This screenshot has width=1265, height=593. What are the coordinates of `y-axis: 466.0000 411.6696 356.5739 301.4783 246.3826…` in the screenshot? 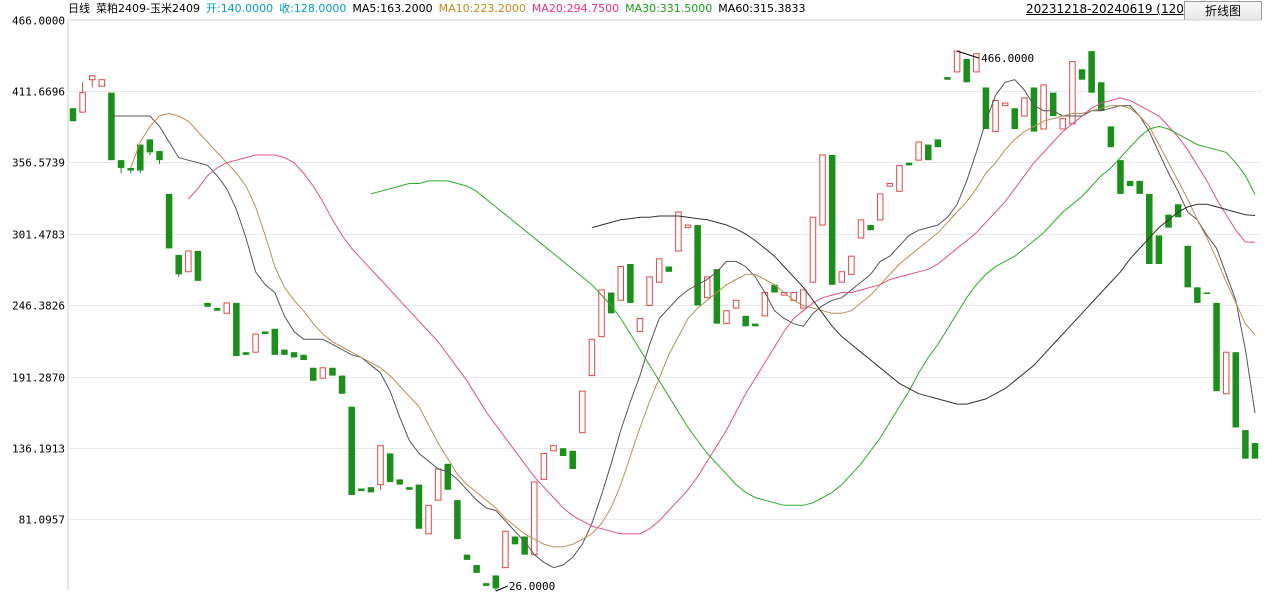 It's located at (38, 271).